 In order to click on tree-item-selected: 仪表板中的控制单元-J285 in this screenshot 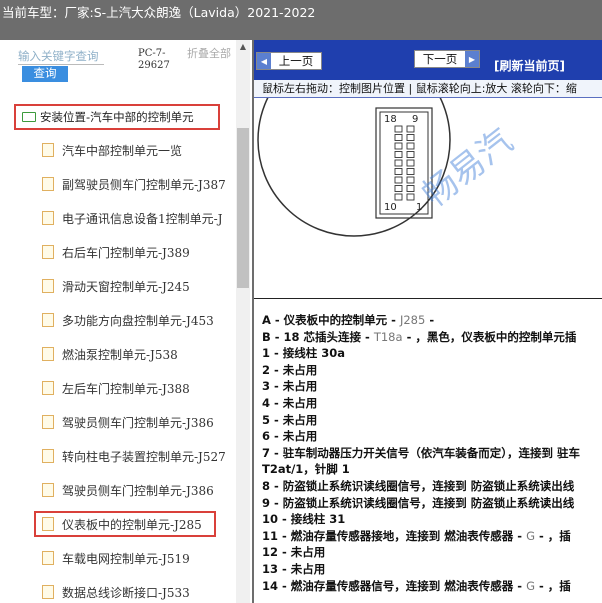, I will do `click(125, 524)`.